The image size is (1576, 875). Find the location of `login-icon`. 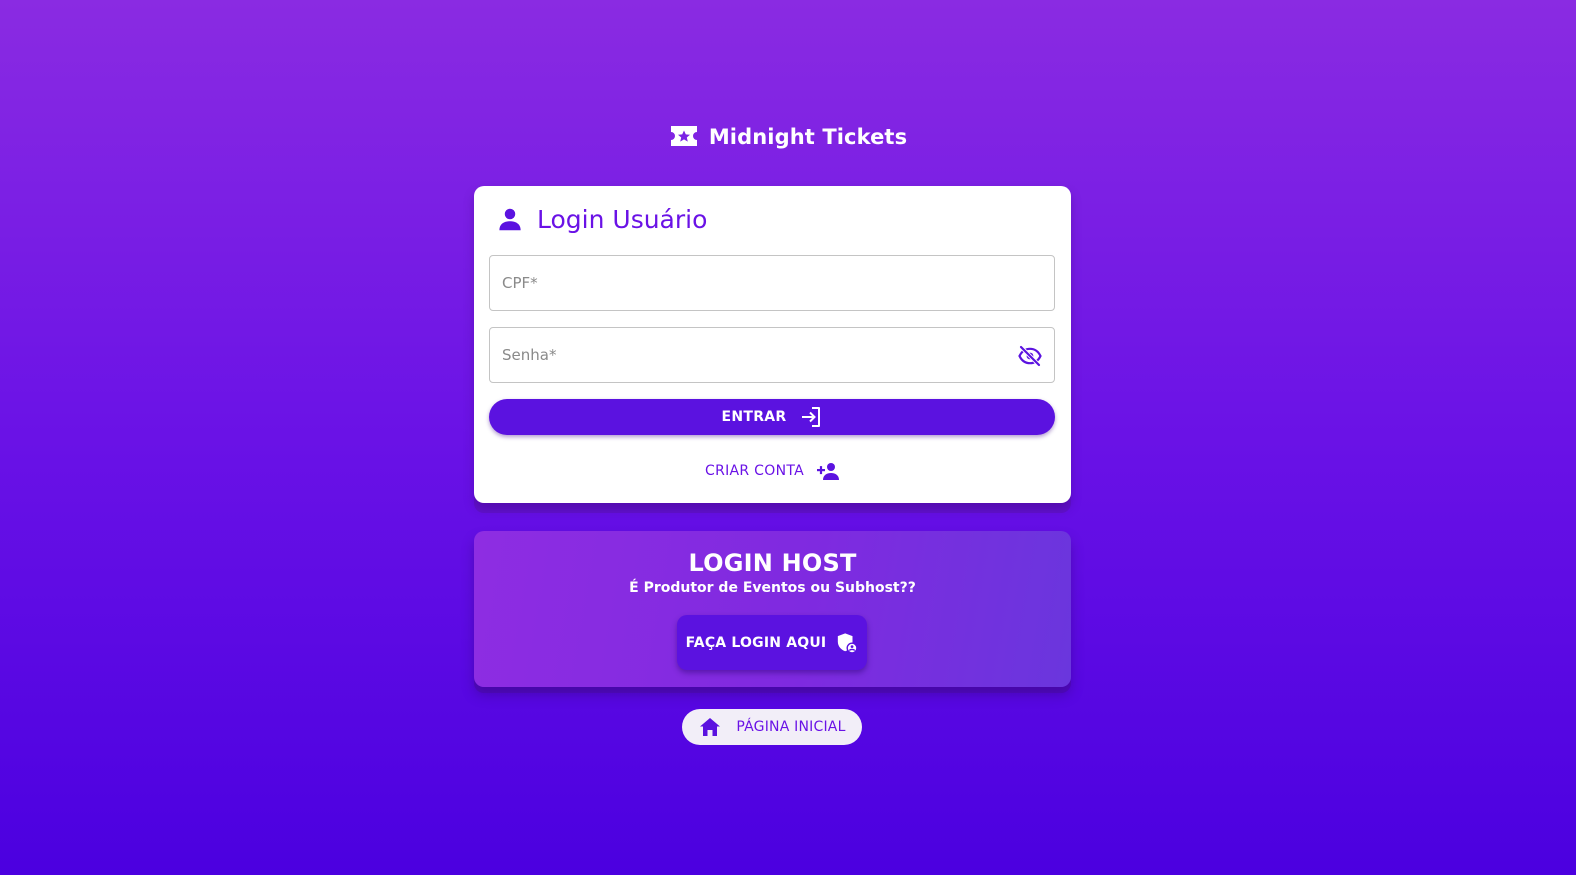

login-icon is located at coordinates (811, 417).